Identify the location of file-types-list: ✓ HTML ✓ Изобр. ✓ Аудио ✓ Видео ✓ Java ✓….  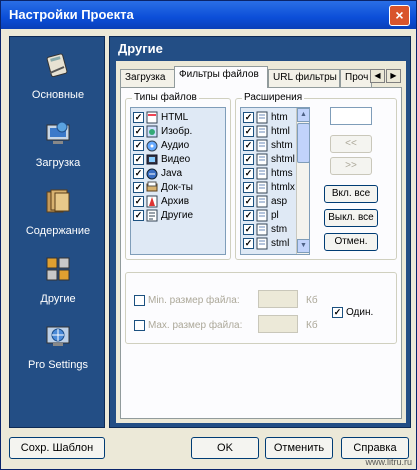
(178, 181).